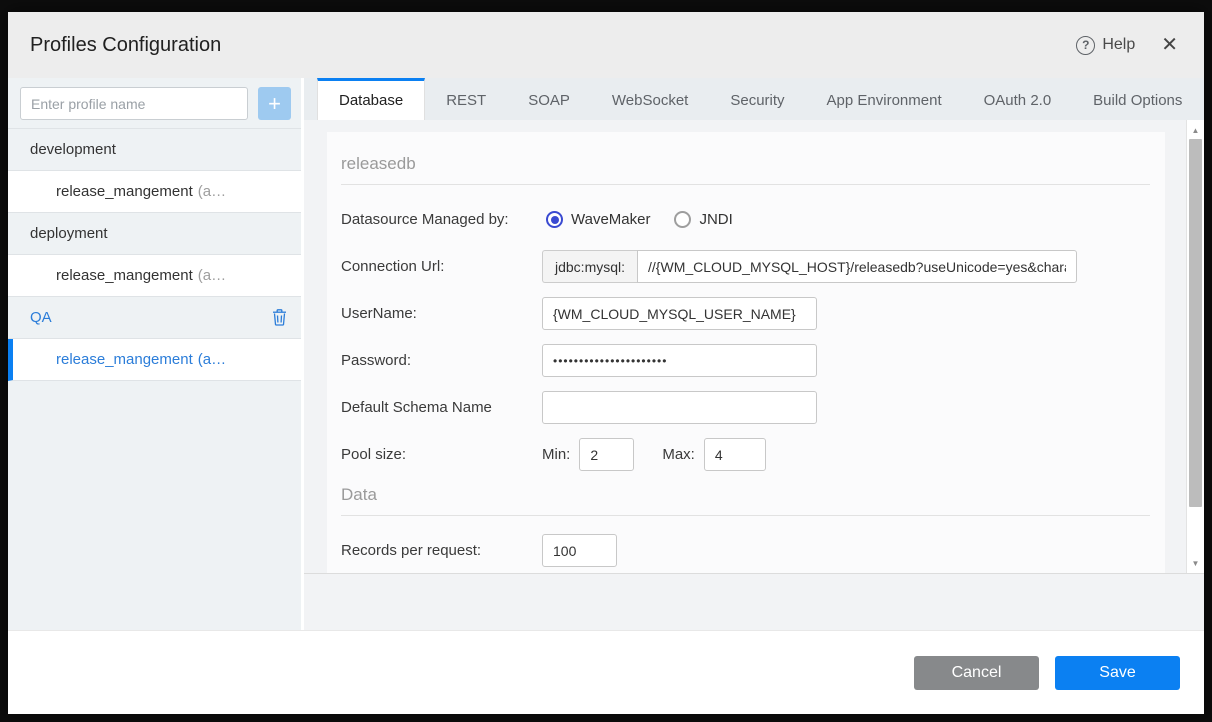  Describe the element at coordinates (1195, 323) in the screenshot. I see `scrollbar-thumb` at that location.